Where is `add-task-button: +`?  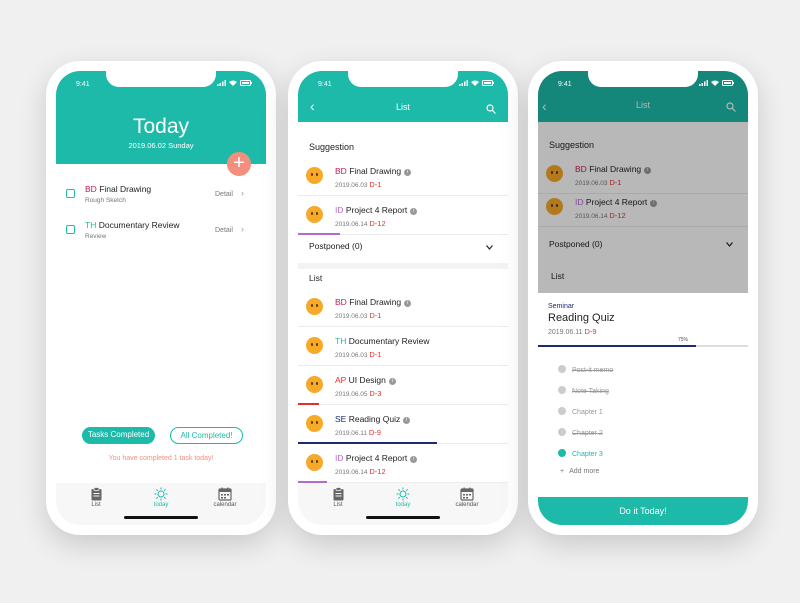 add-task-button: + is located at coordinates (239, 164).